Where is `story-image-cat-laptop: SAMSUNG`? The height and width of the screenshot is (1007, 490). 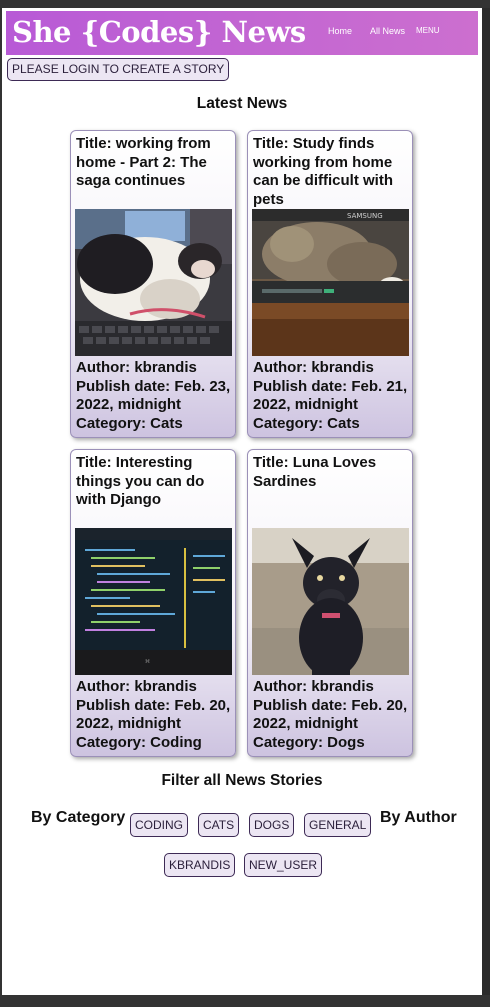
story-image-cat-laptop: SAMSUNG is located at coordinates (330, 282).